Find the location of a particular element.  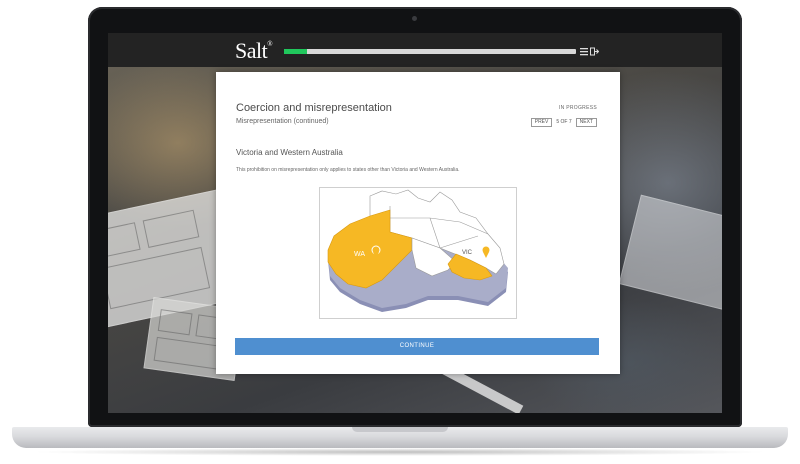

menu-icon is located at coordinates (584, 51).